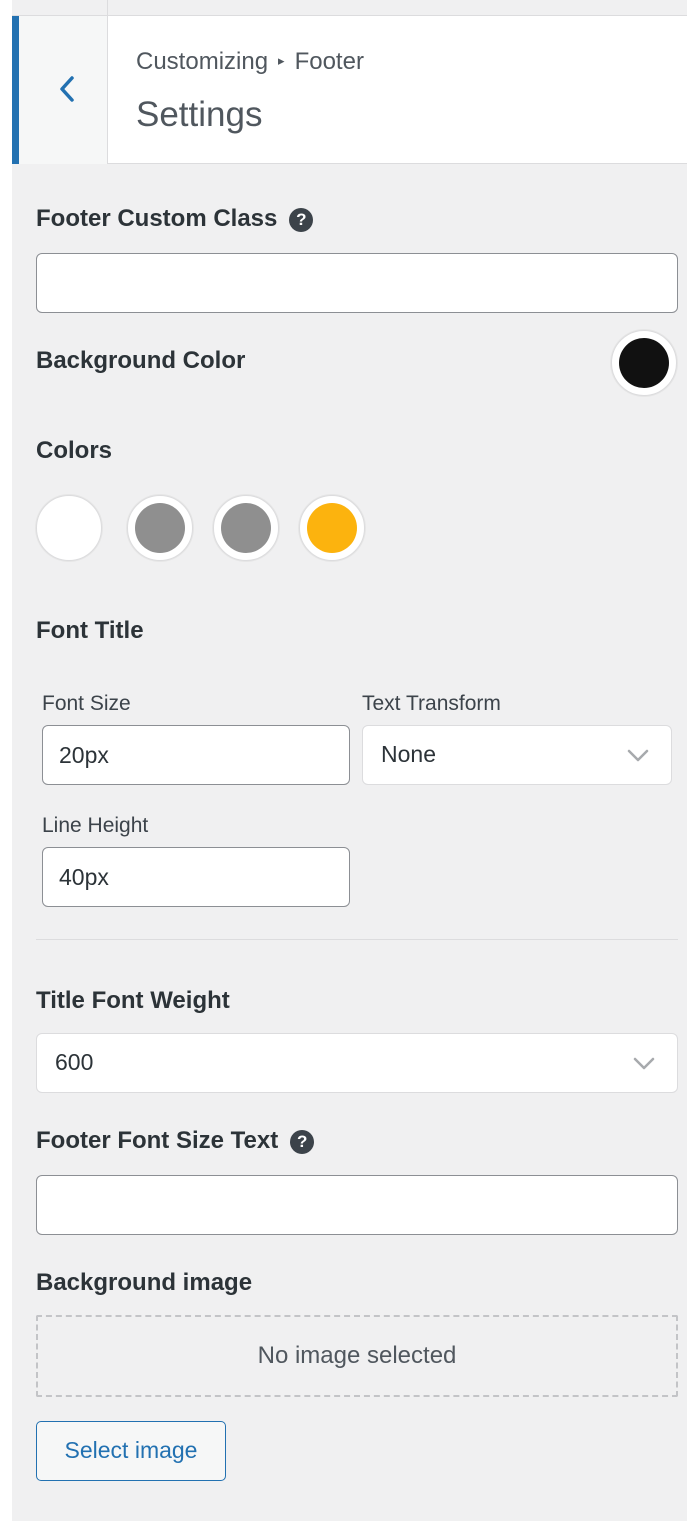 Image resolution: width=687 pixels, height=1521 pixels. What do you see at coordinates (90, 630) in the screenshot?
I see `font-title-label: Font Title` at bounding box center [90, 630].